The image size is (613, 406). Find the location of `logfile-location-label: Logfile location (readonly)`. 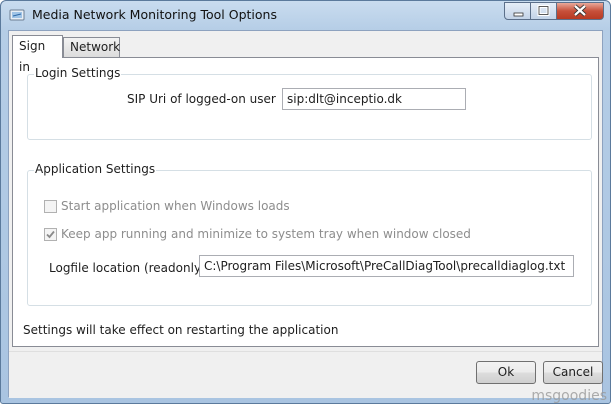

logfile-location-label: Logfile location (readonly) is located at coordinates (127, 268).